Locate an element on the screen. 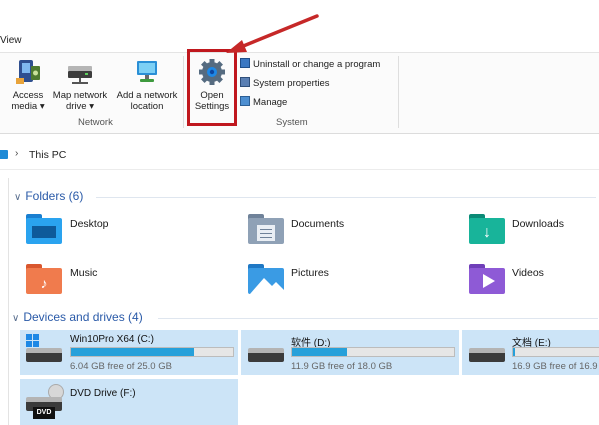  annotation-arrow is located at coordinates (272, 33).